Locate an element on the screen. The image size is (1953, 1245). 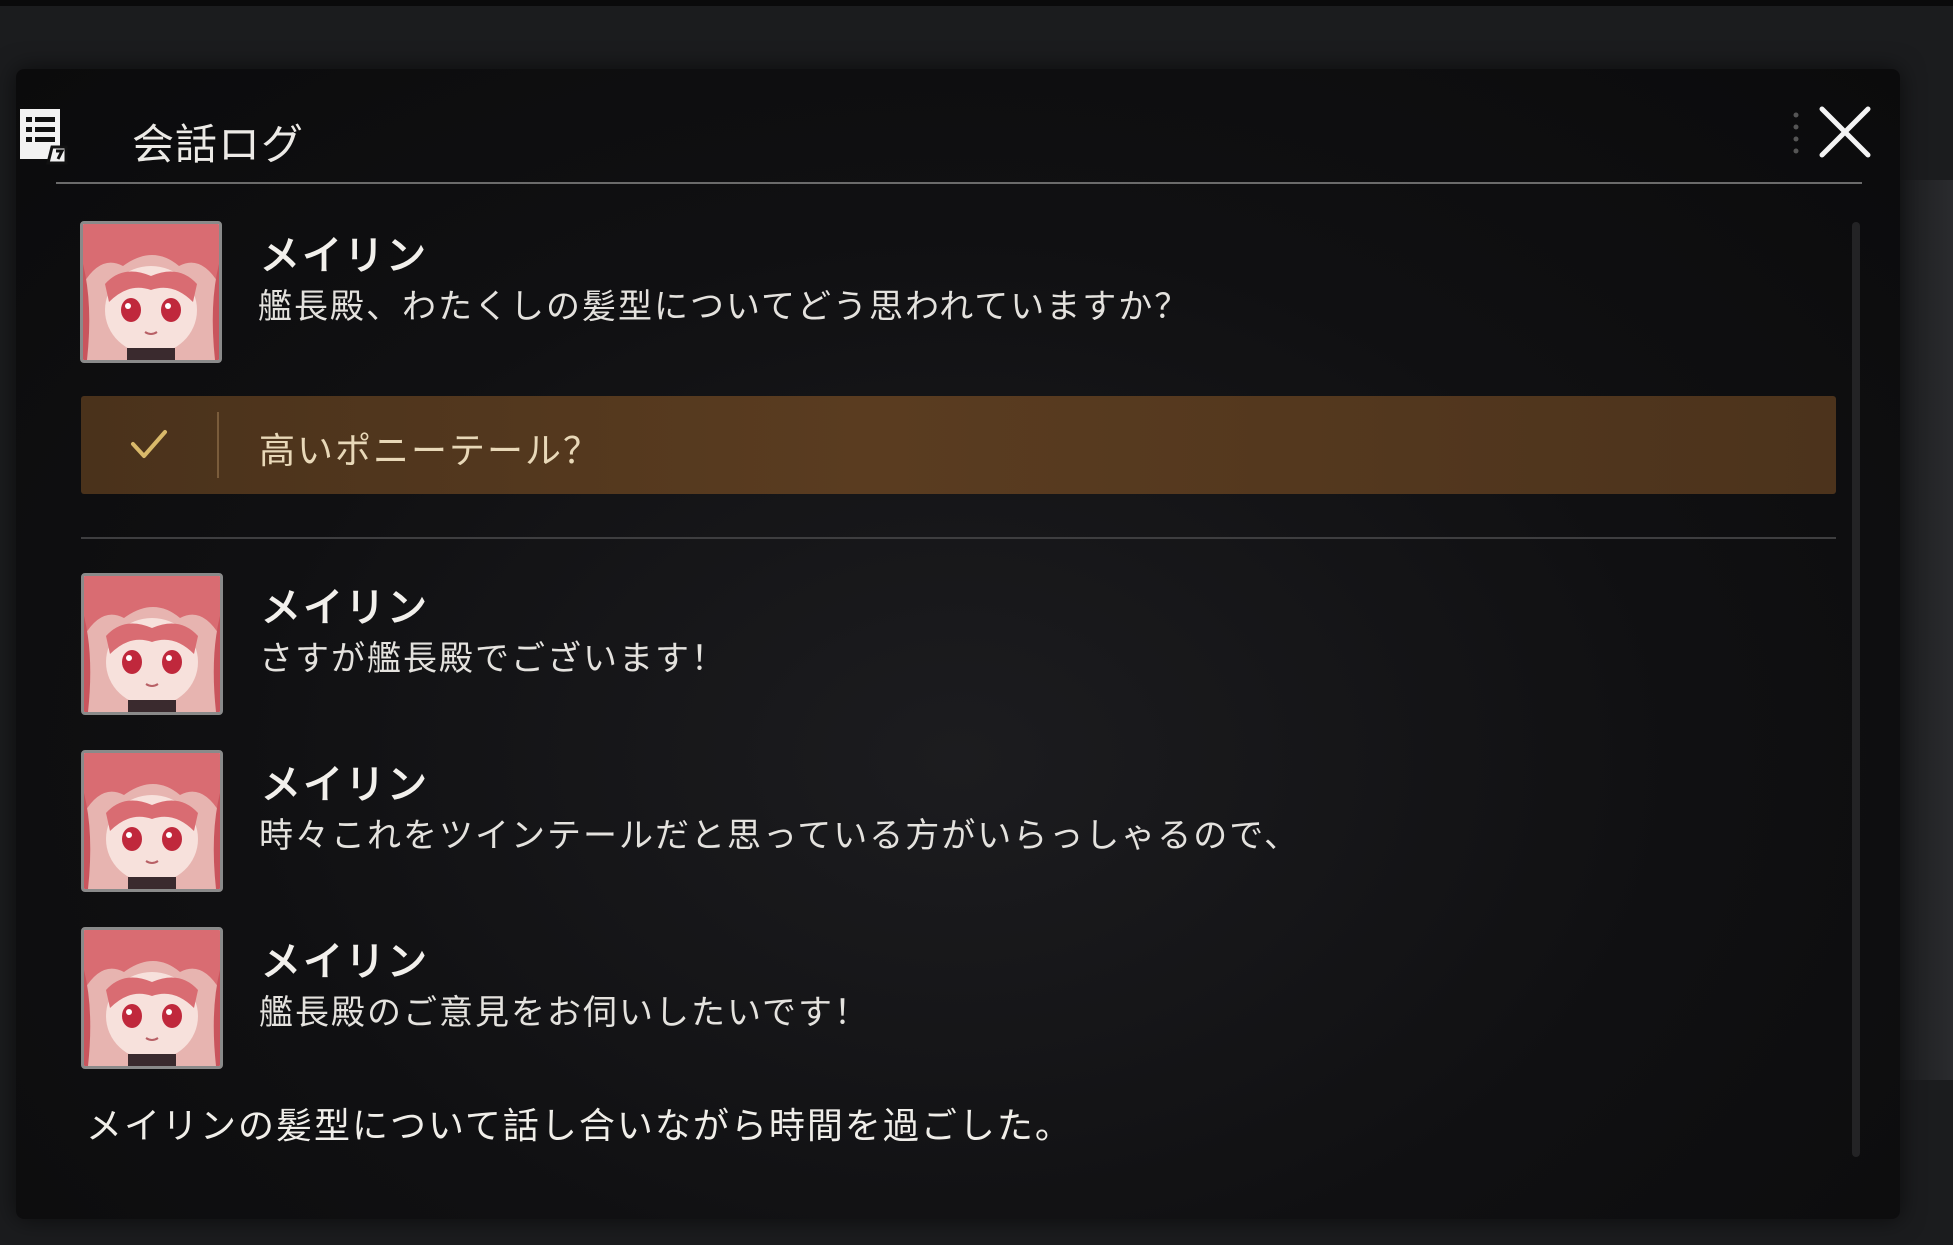
background-edge is located at coordinates (1926, 630).